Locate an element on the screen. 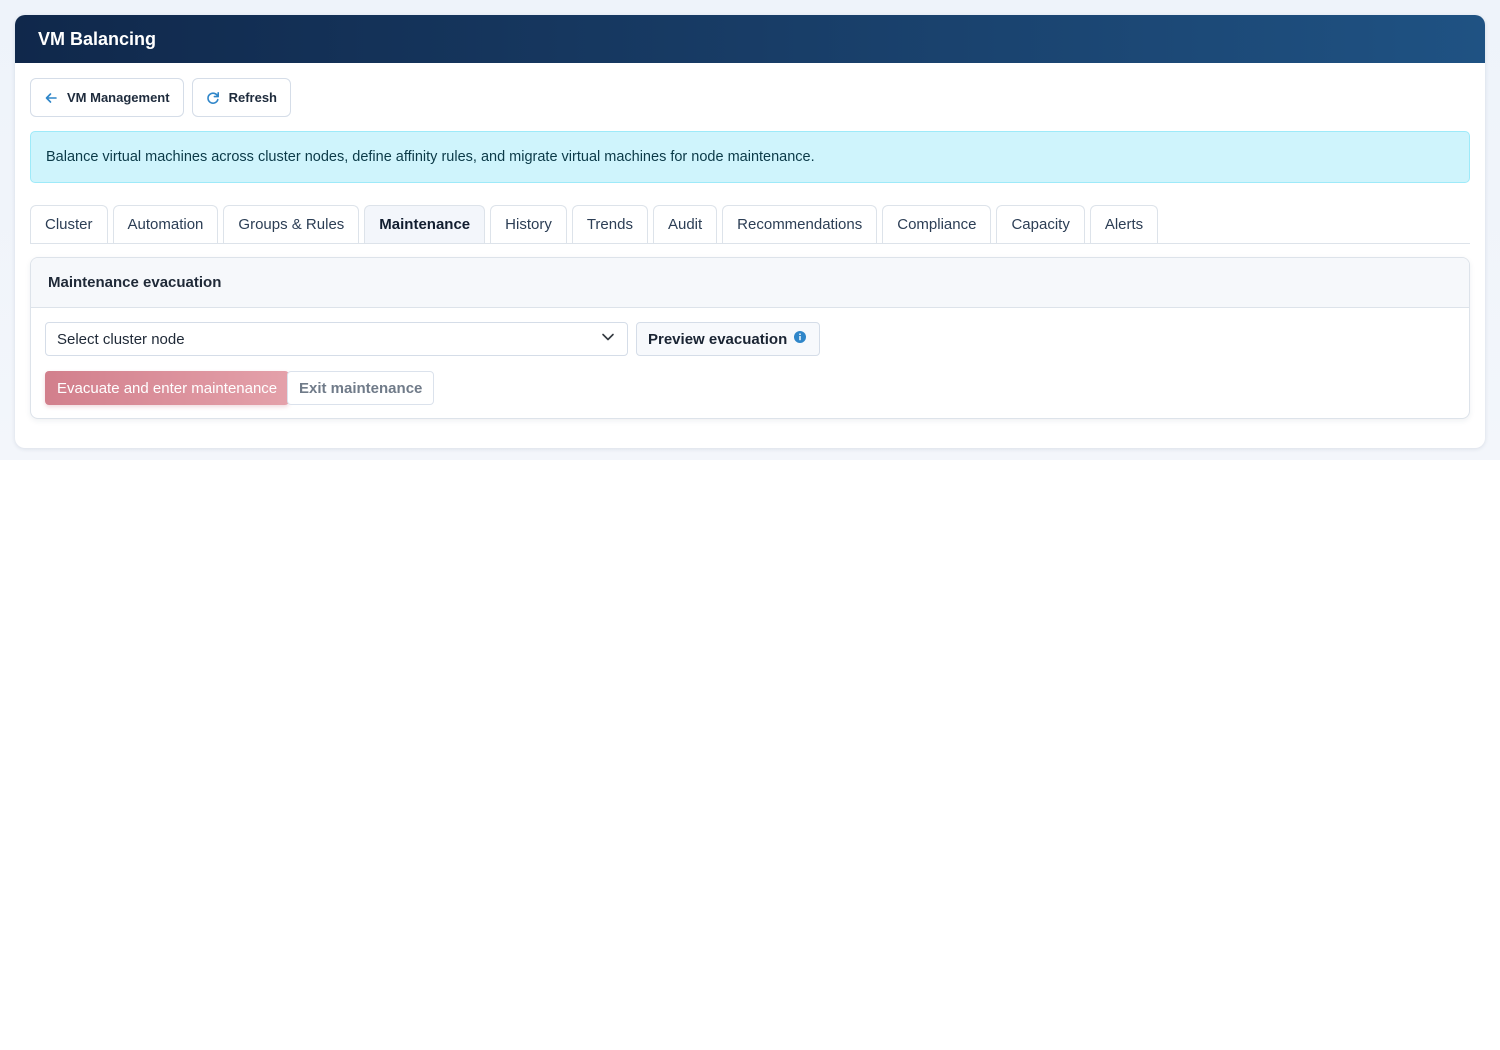  refresh-icon is located at coordinates (213, 98).